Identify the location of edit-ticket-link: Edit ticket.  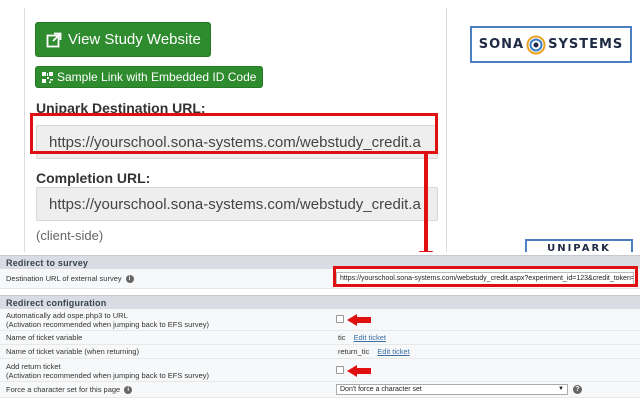
(370, 337).